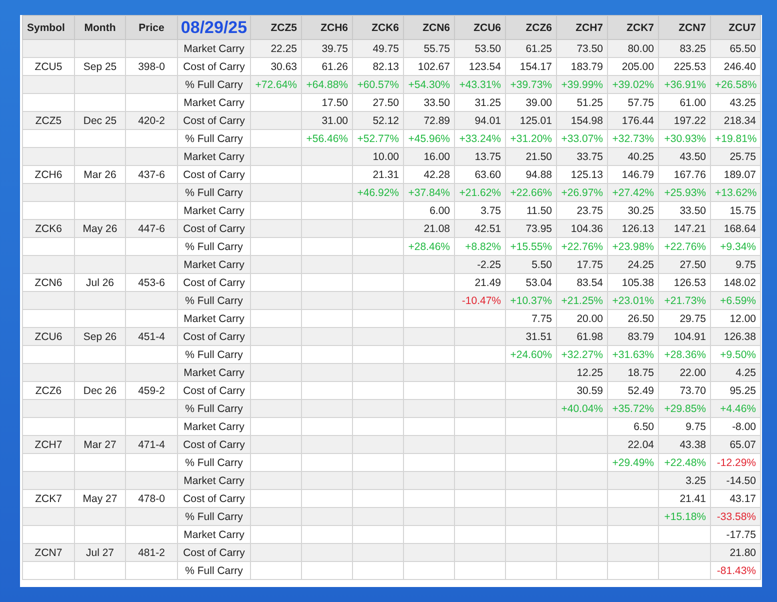 This screenshot has height=602, width=777. Describe the element at coordinates (480, 28) in the screenshot. I see `column-header: ZCU6` at that location.